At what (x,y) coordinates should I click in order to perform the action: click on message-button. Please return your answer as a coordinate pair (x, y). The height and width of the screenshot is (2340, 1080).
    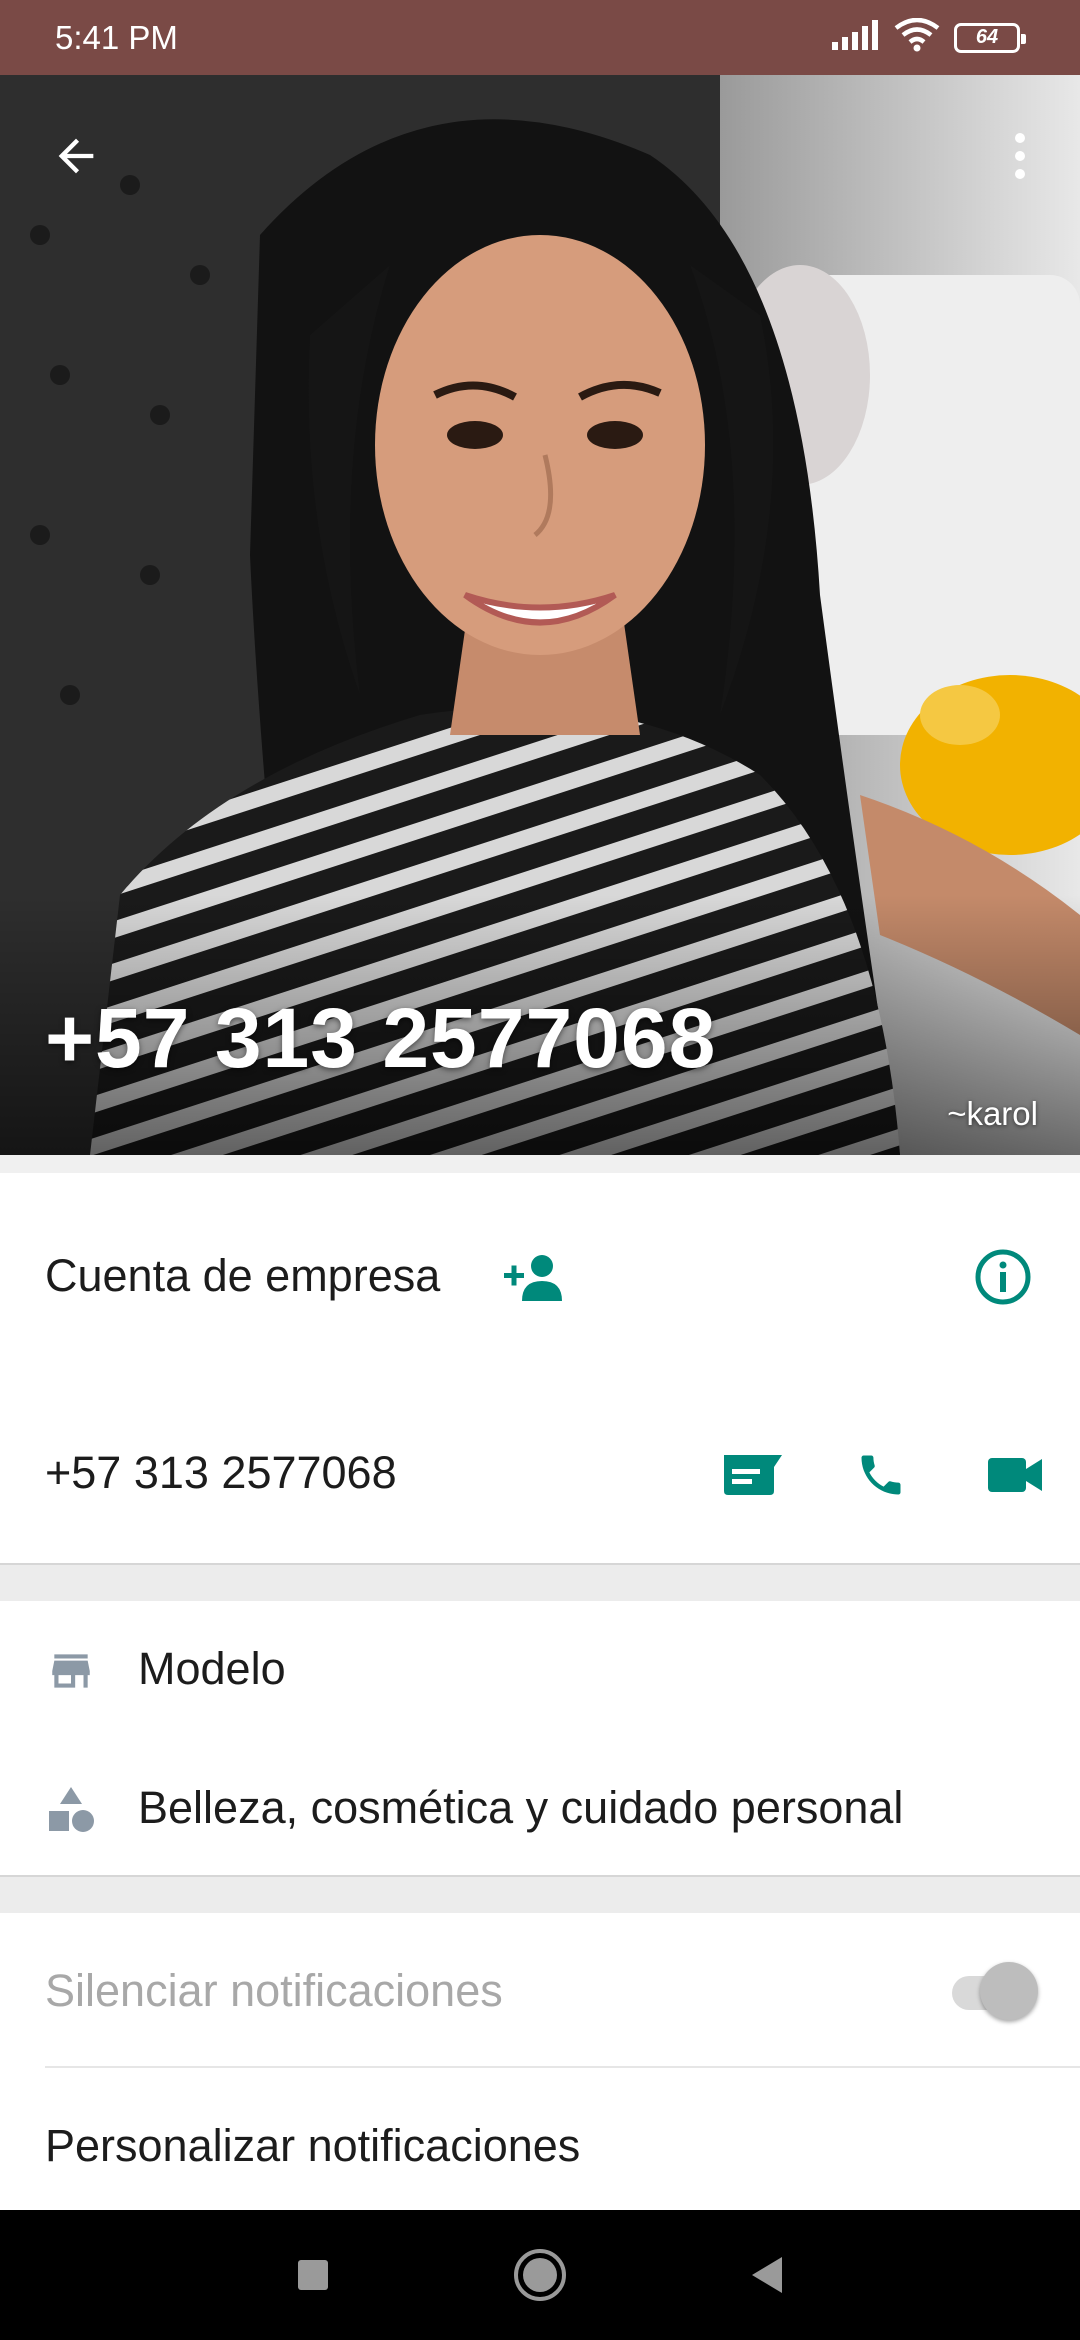
    Looking at the image, I should click on (752, 1475).